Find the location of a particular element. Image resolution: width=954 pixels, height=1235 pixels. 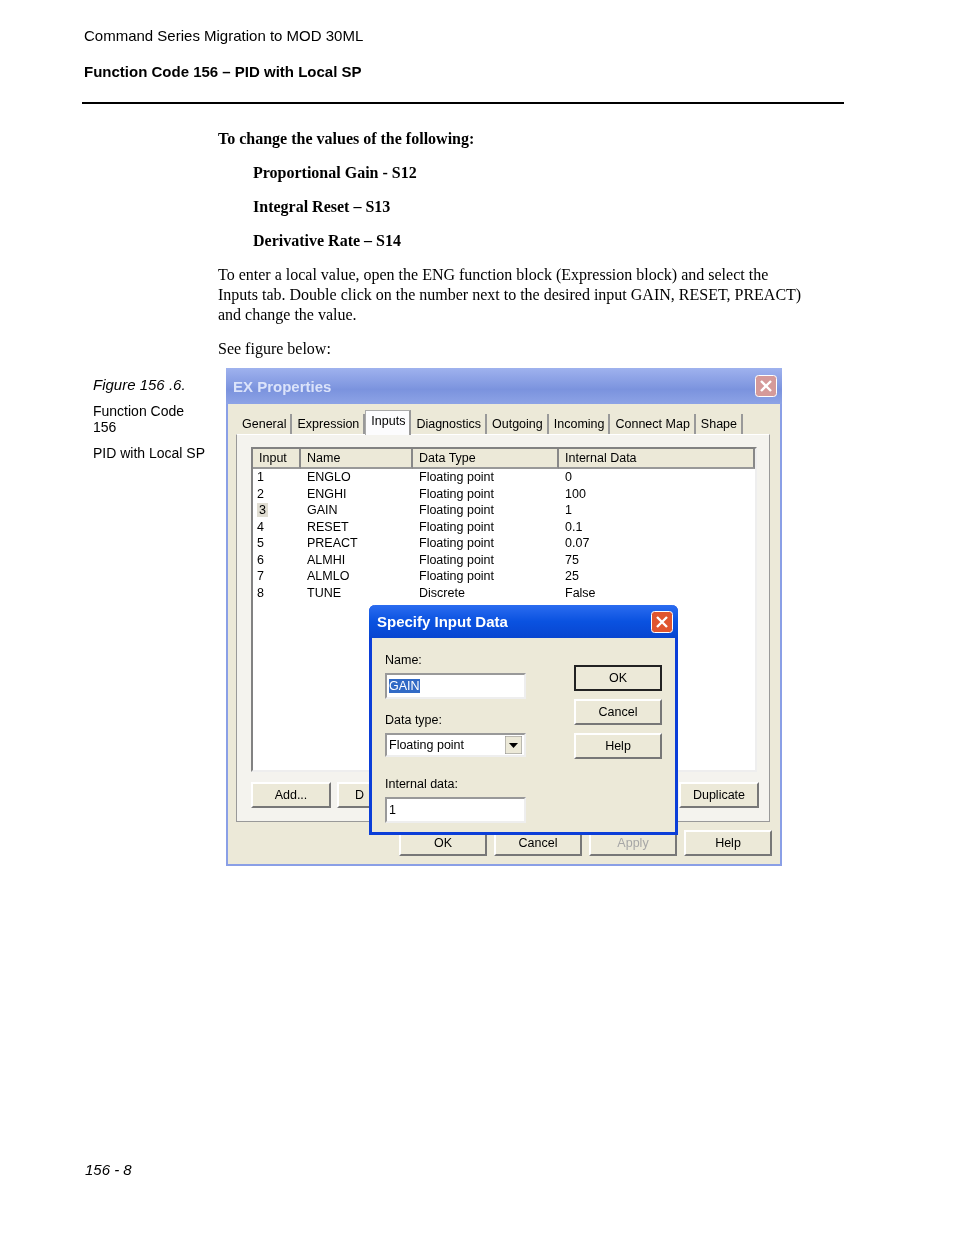

table-cell: 75 is located at coordinates (572, 559).